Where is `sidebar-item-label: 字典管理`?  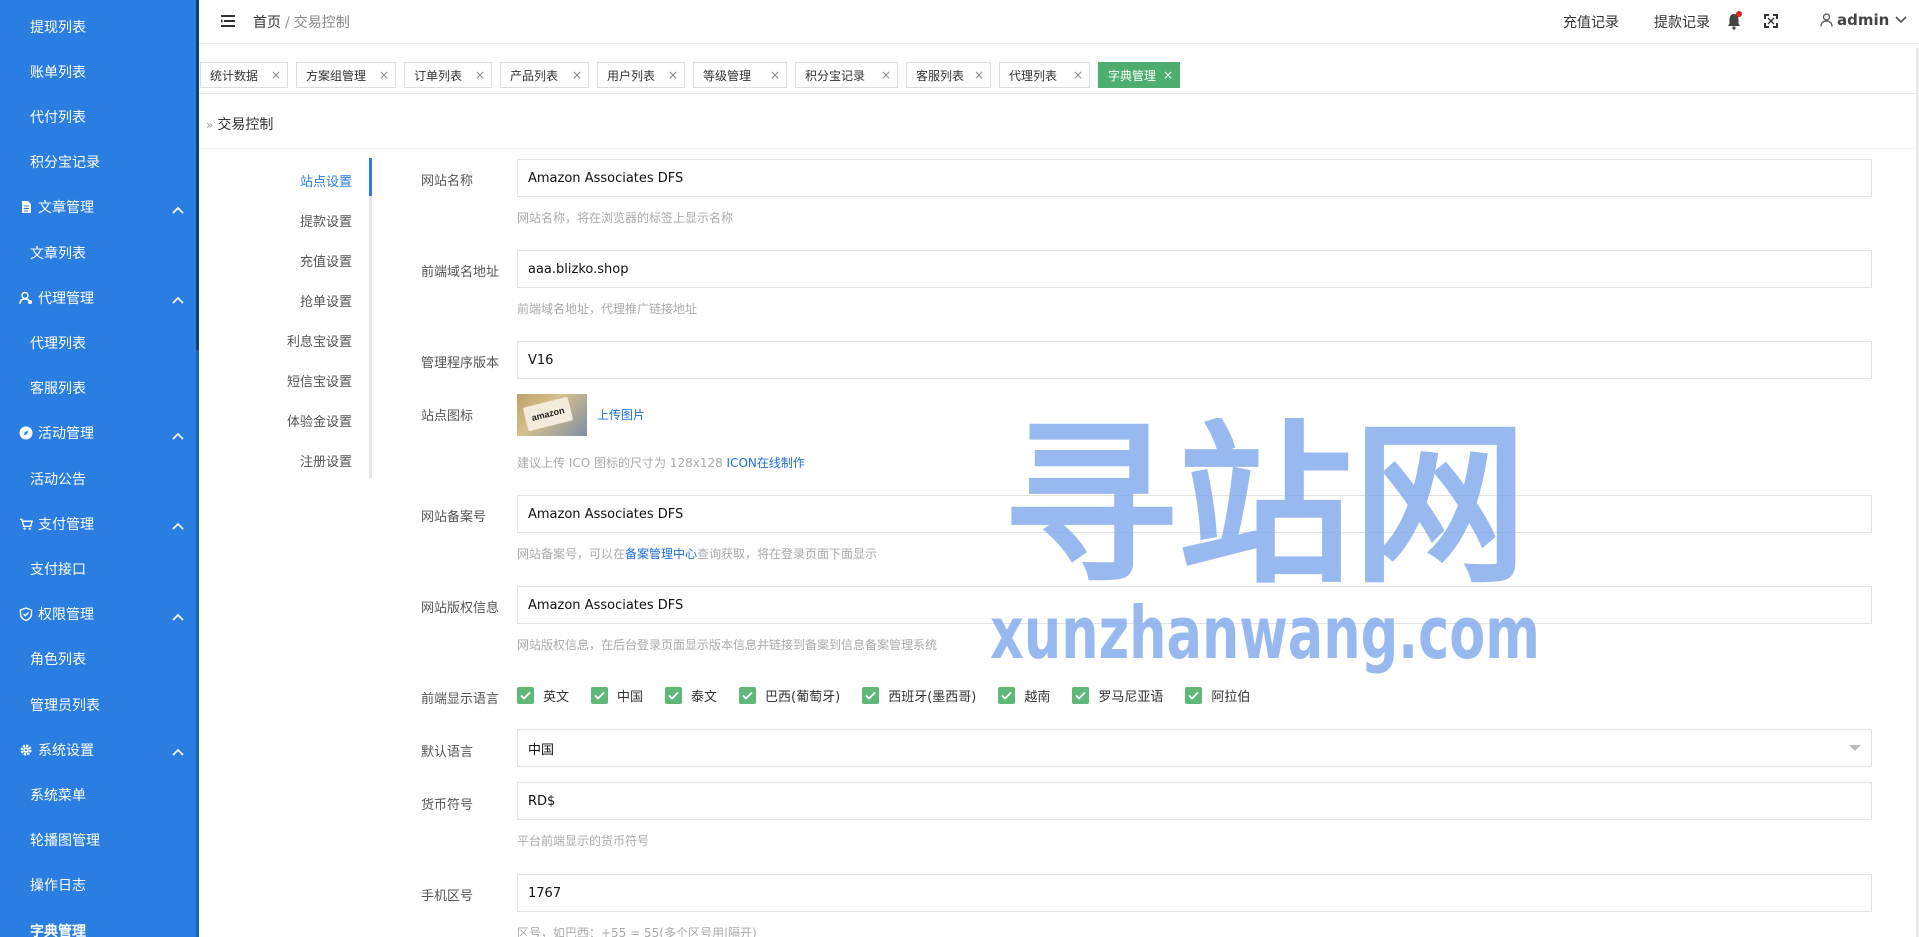
sidebar-item-label: 字典管理 is located at coordinates (58, 930).